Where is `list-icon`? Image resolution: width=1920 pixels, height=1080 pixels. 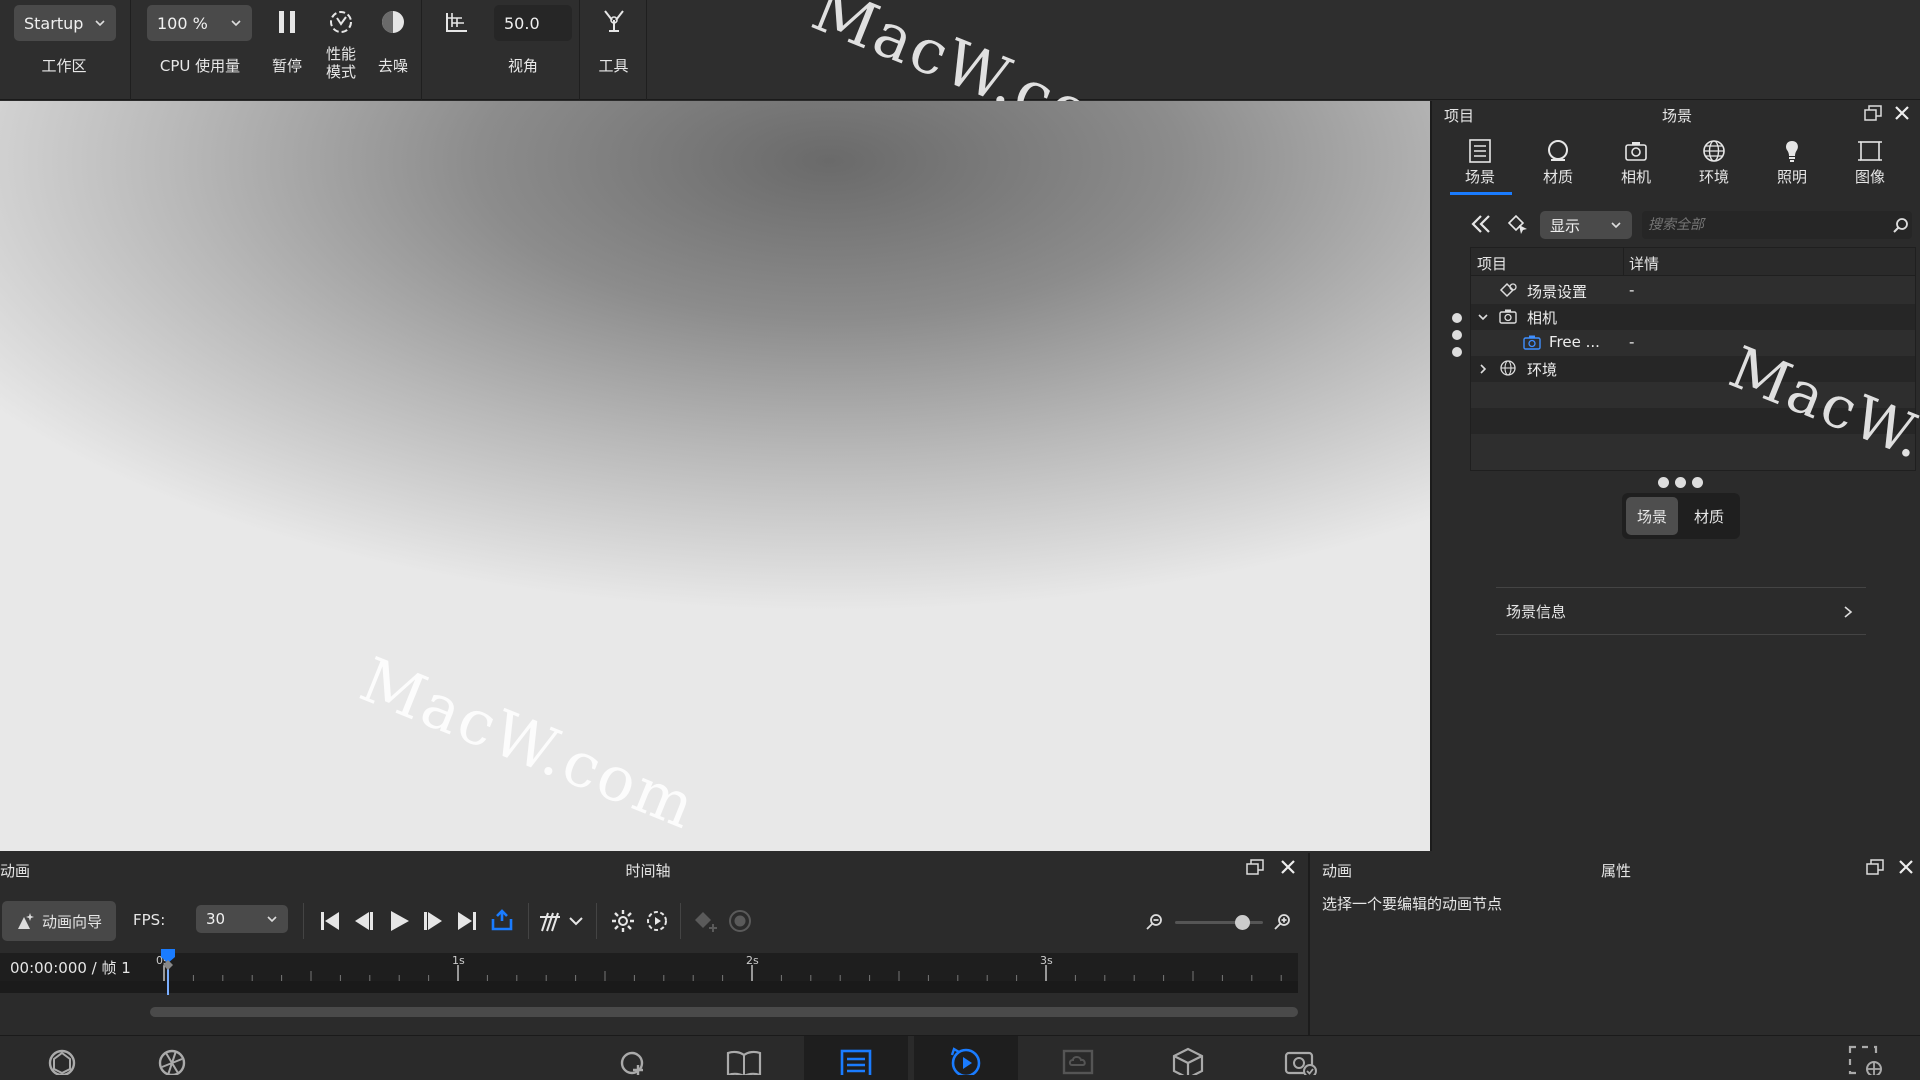 list-icon is located at coordinates (1480, 151).